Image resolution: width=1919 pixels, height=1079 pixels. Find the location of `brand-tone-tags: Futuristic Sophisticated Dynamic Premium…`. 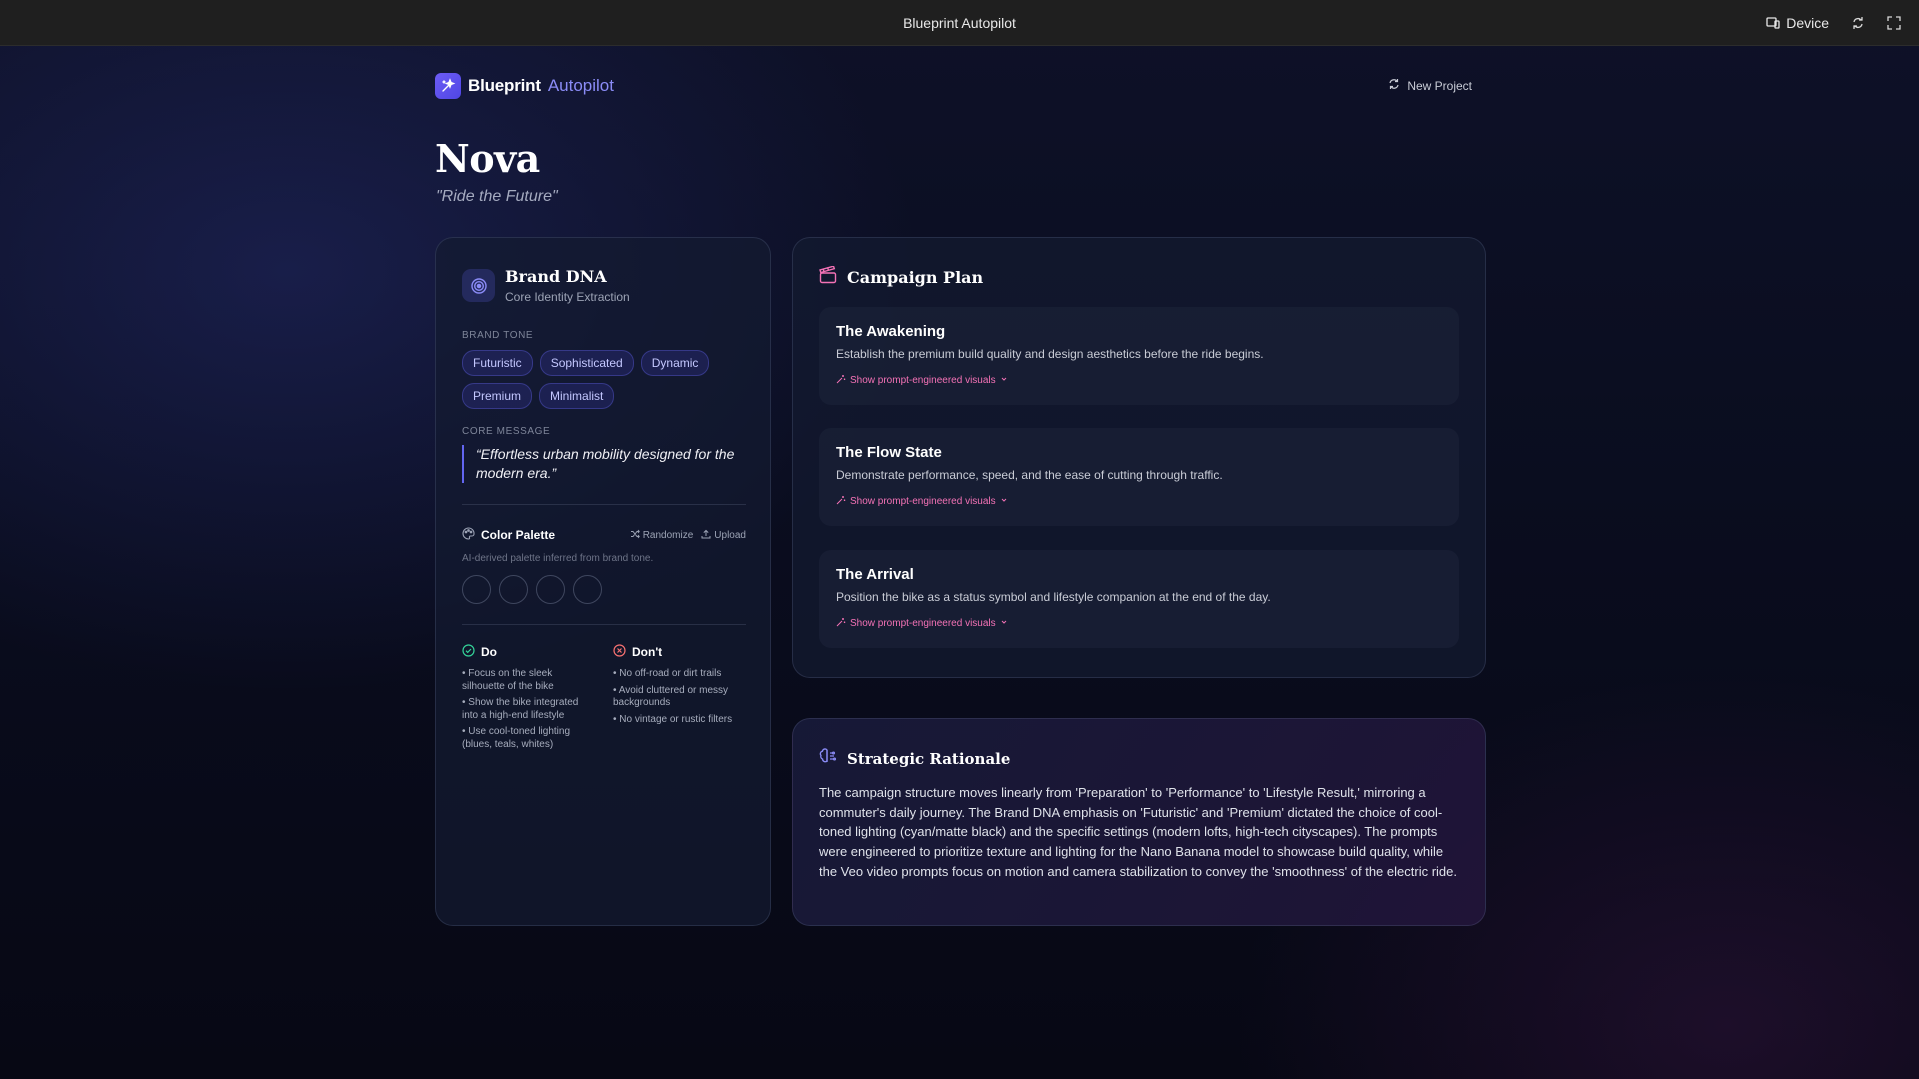

brand-tone-tags: Futuristic Sophisticated Dynamic Premium… is located at coordinates (607, 379).